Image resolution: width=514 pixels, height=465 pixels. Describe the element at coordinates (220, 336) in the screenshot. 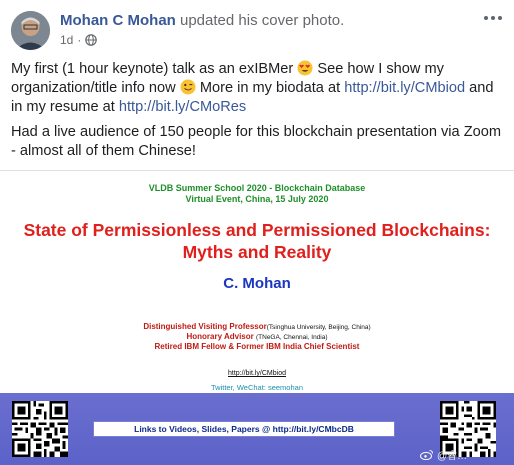

I see `affiliation-role: Honorary Advisor` at that location.